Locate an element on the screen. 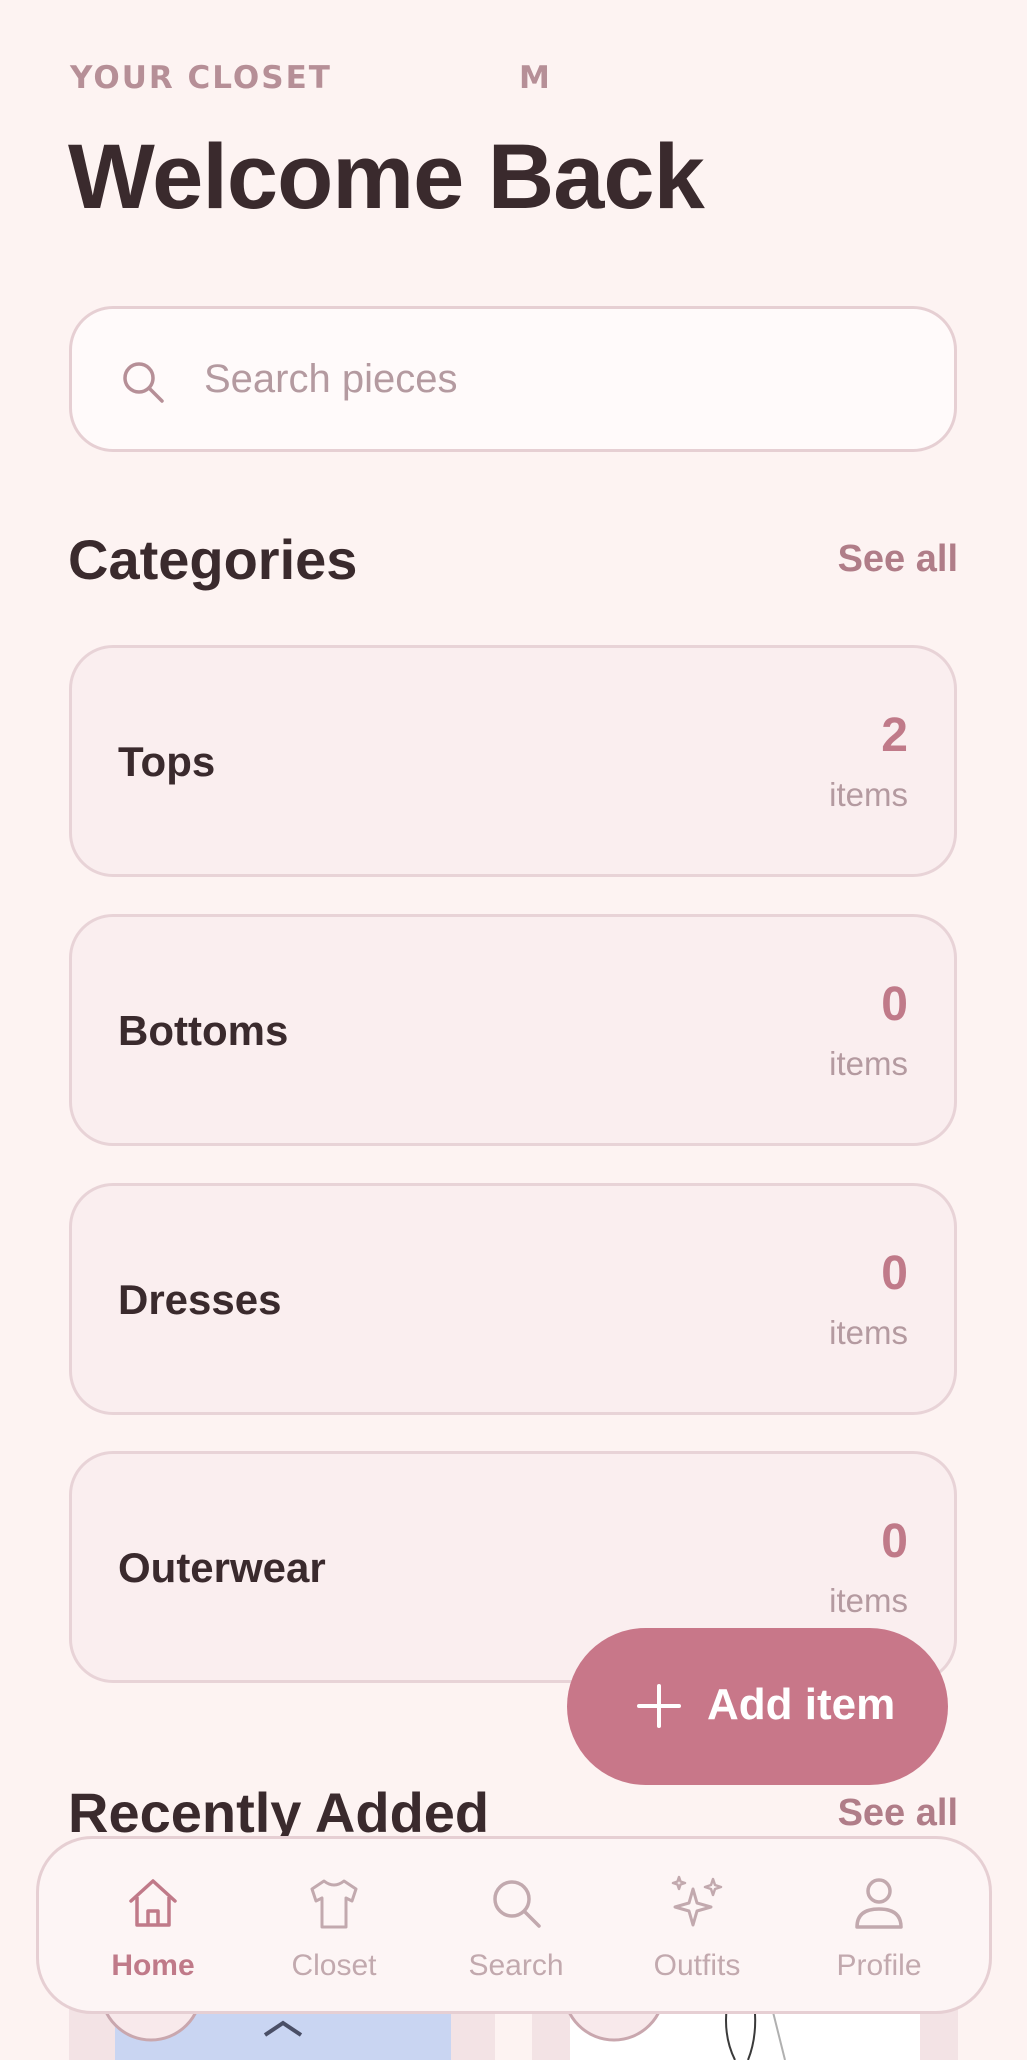 The image size is (1027, 2060). nav-label: Home is located at coordinates (153, 1965).